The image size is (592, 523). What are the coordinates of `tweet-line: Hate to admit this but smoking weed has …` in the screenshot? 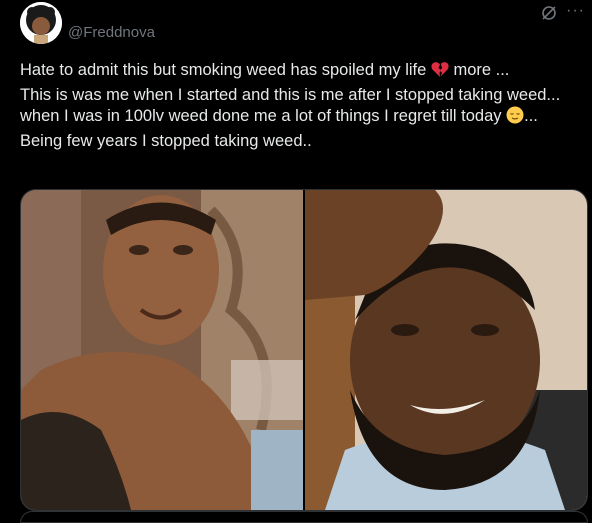 It's located at (300, 72).